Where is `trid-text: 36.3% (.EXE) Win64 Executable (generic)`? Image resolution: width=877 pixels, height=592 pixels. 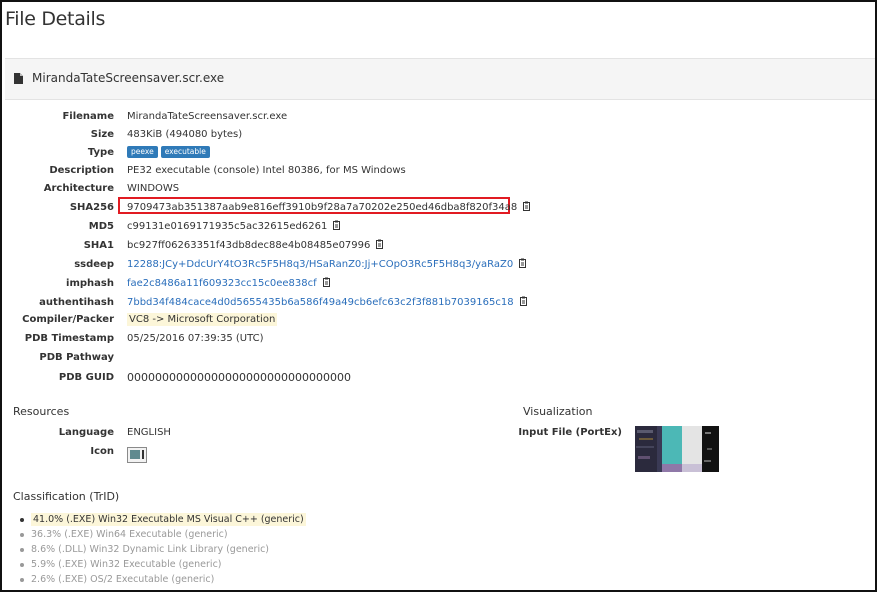
trid-text: 36.3% (.EXE) Win64 Executable (generic) is located at coordinates (129, 534).